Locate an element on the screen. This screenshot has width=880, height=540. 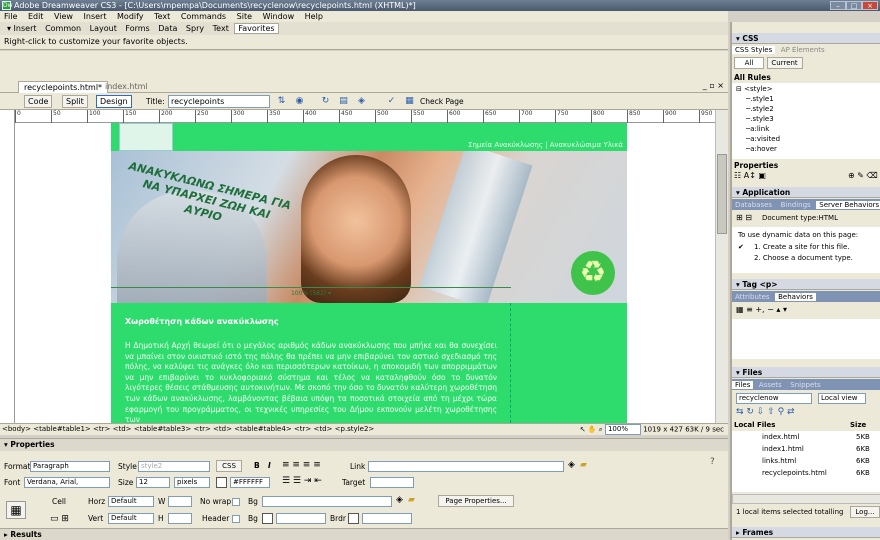
doc-window-controls-icon: _ ▫ × is located at coordinates (713, 85).